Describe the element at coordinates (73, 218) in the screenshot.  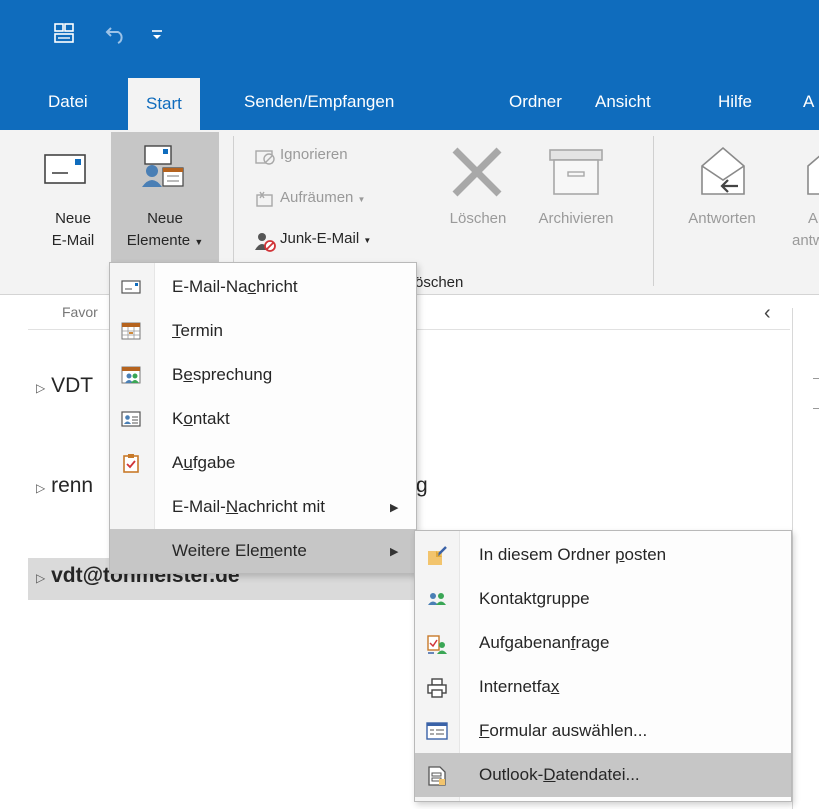
I see `new-email-label-1: Neue` at that location.